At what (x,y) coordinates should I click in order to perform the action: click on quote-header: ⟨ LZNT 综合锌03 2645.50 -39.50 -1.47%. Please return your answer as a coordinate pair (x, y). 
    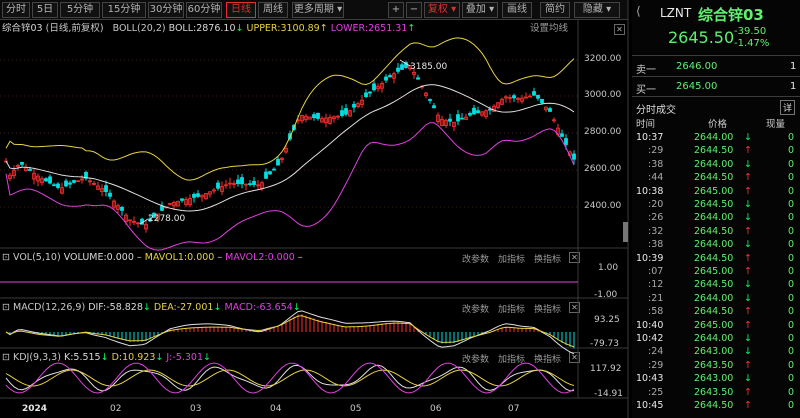
    Looking at the image, I should click on (716, 28).